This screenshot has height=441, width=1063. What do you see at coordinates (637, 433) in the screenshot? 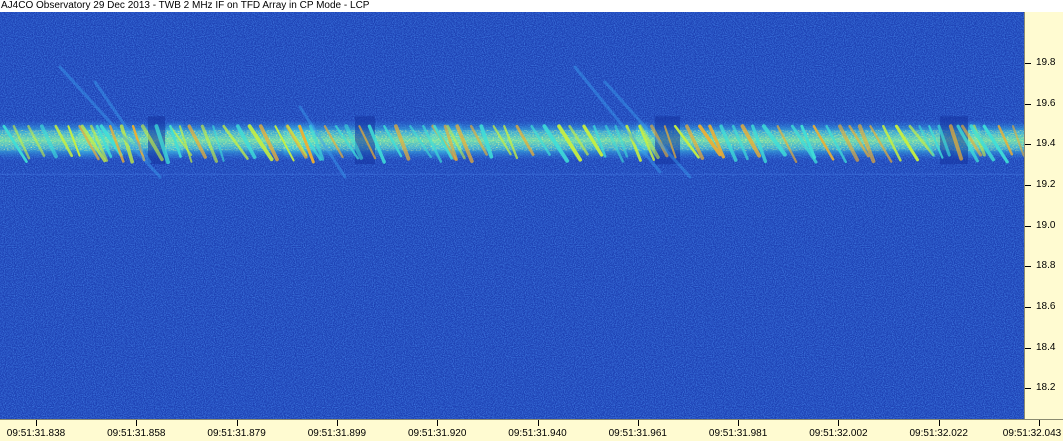
I see `x-tick-label: 09:51:31.961` at bounding box center [637, 433].